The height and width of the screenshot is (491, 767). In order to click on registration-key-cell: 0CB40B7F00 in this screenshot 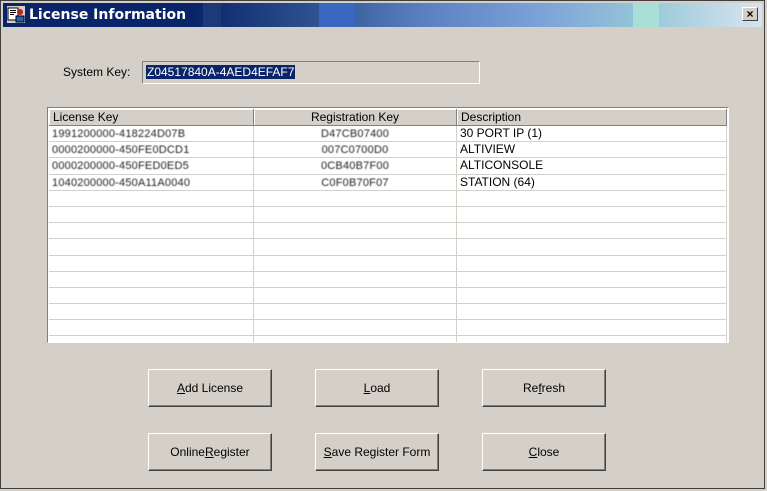, I will do `click(355, 166)`.